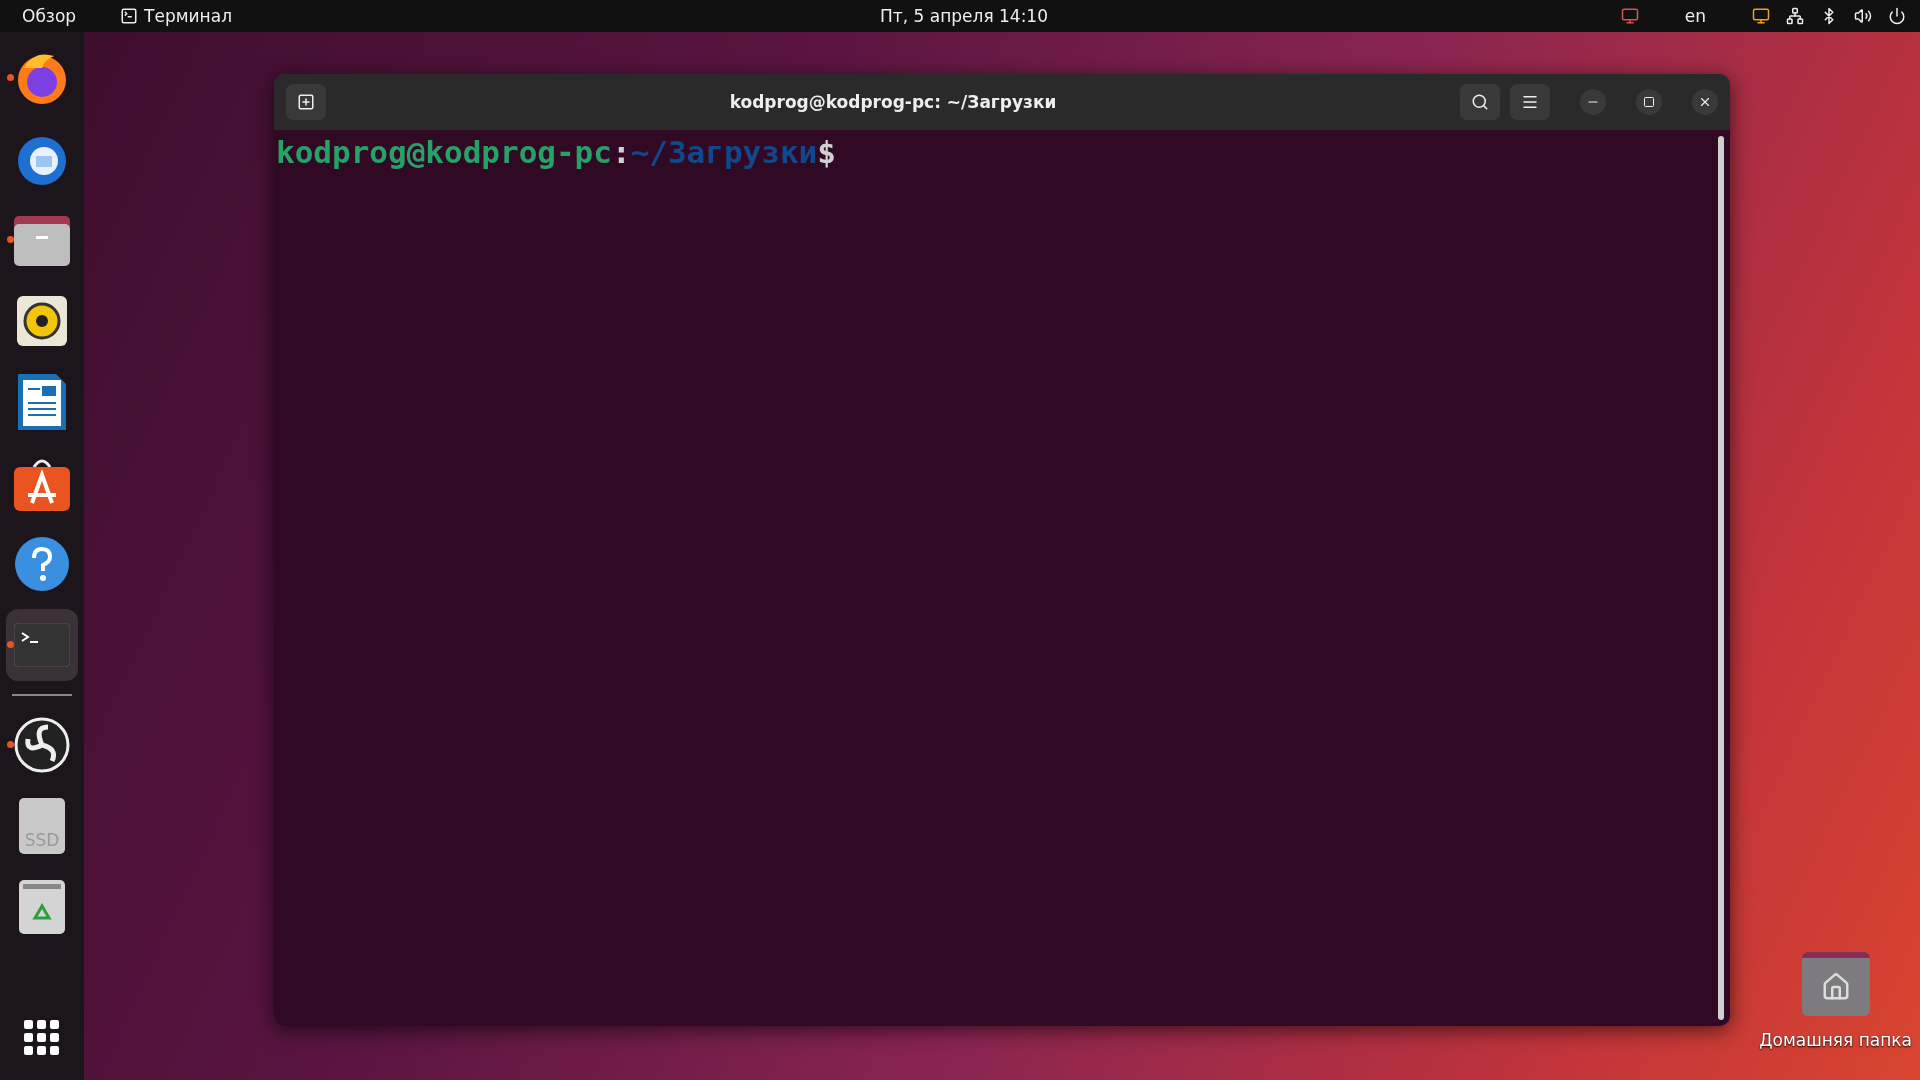 The image size is (1920, 1080). I want to click on close-button, so click(1705, 102).